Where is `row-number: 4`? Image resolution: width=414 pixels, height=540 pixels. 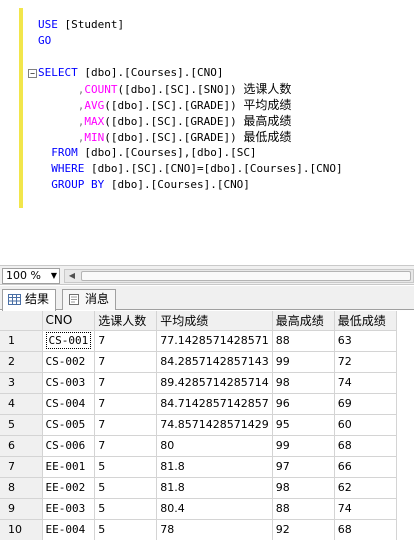 row-number: 4 is located at coordinates (21, 404).